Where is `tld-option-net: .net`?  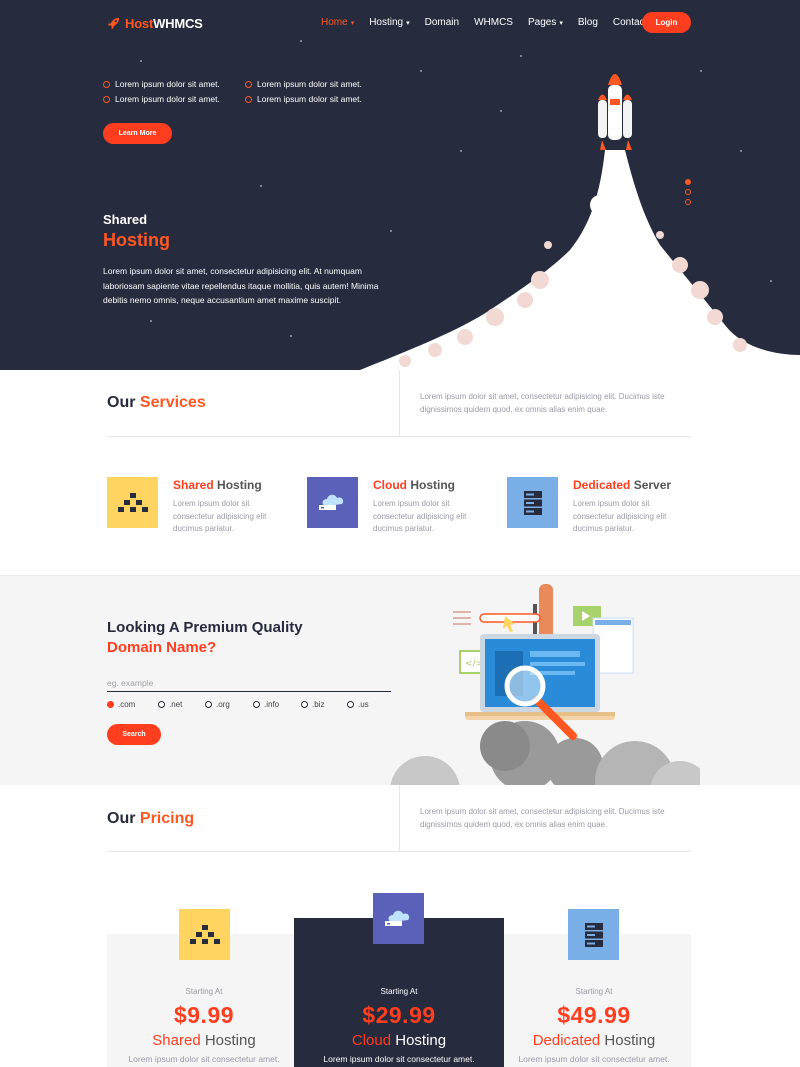 tld-option-net: .net is located at coordinates (170, 704).